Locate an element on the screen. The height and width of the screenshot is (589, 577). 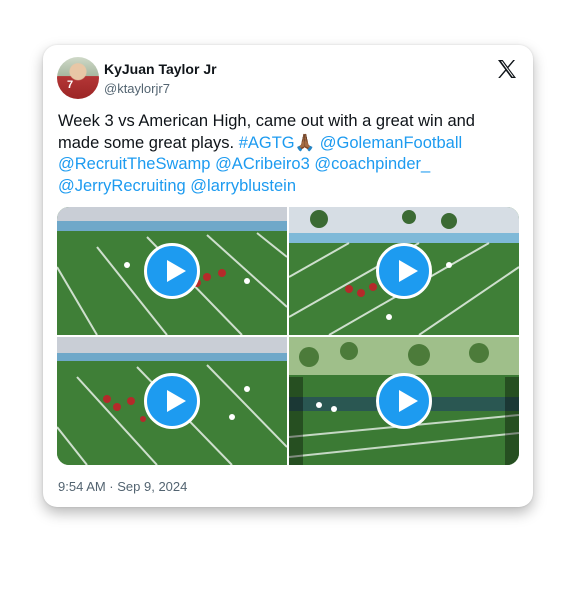
avatar-jersey-number: 7 is located at coordinates (70, 85).